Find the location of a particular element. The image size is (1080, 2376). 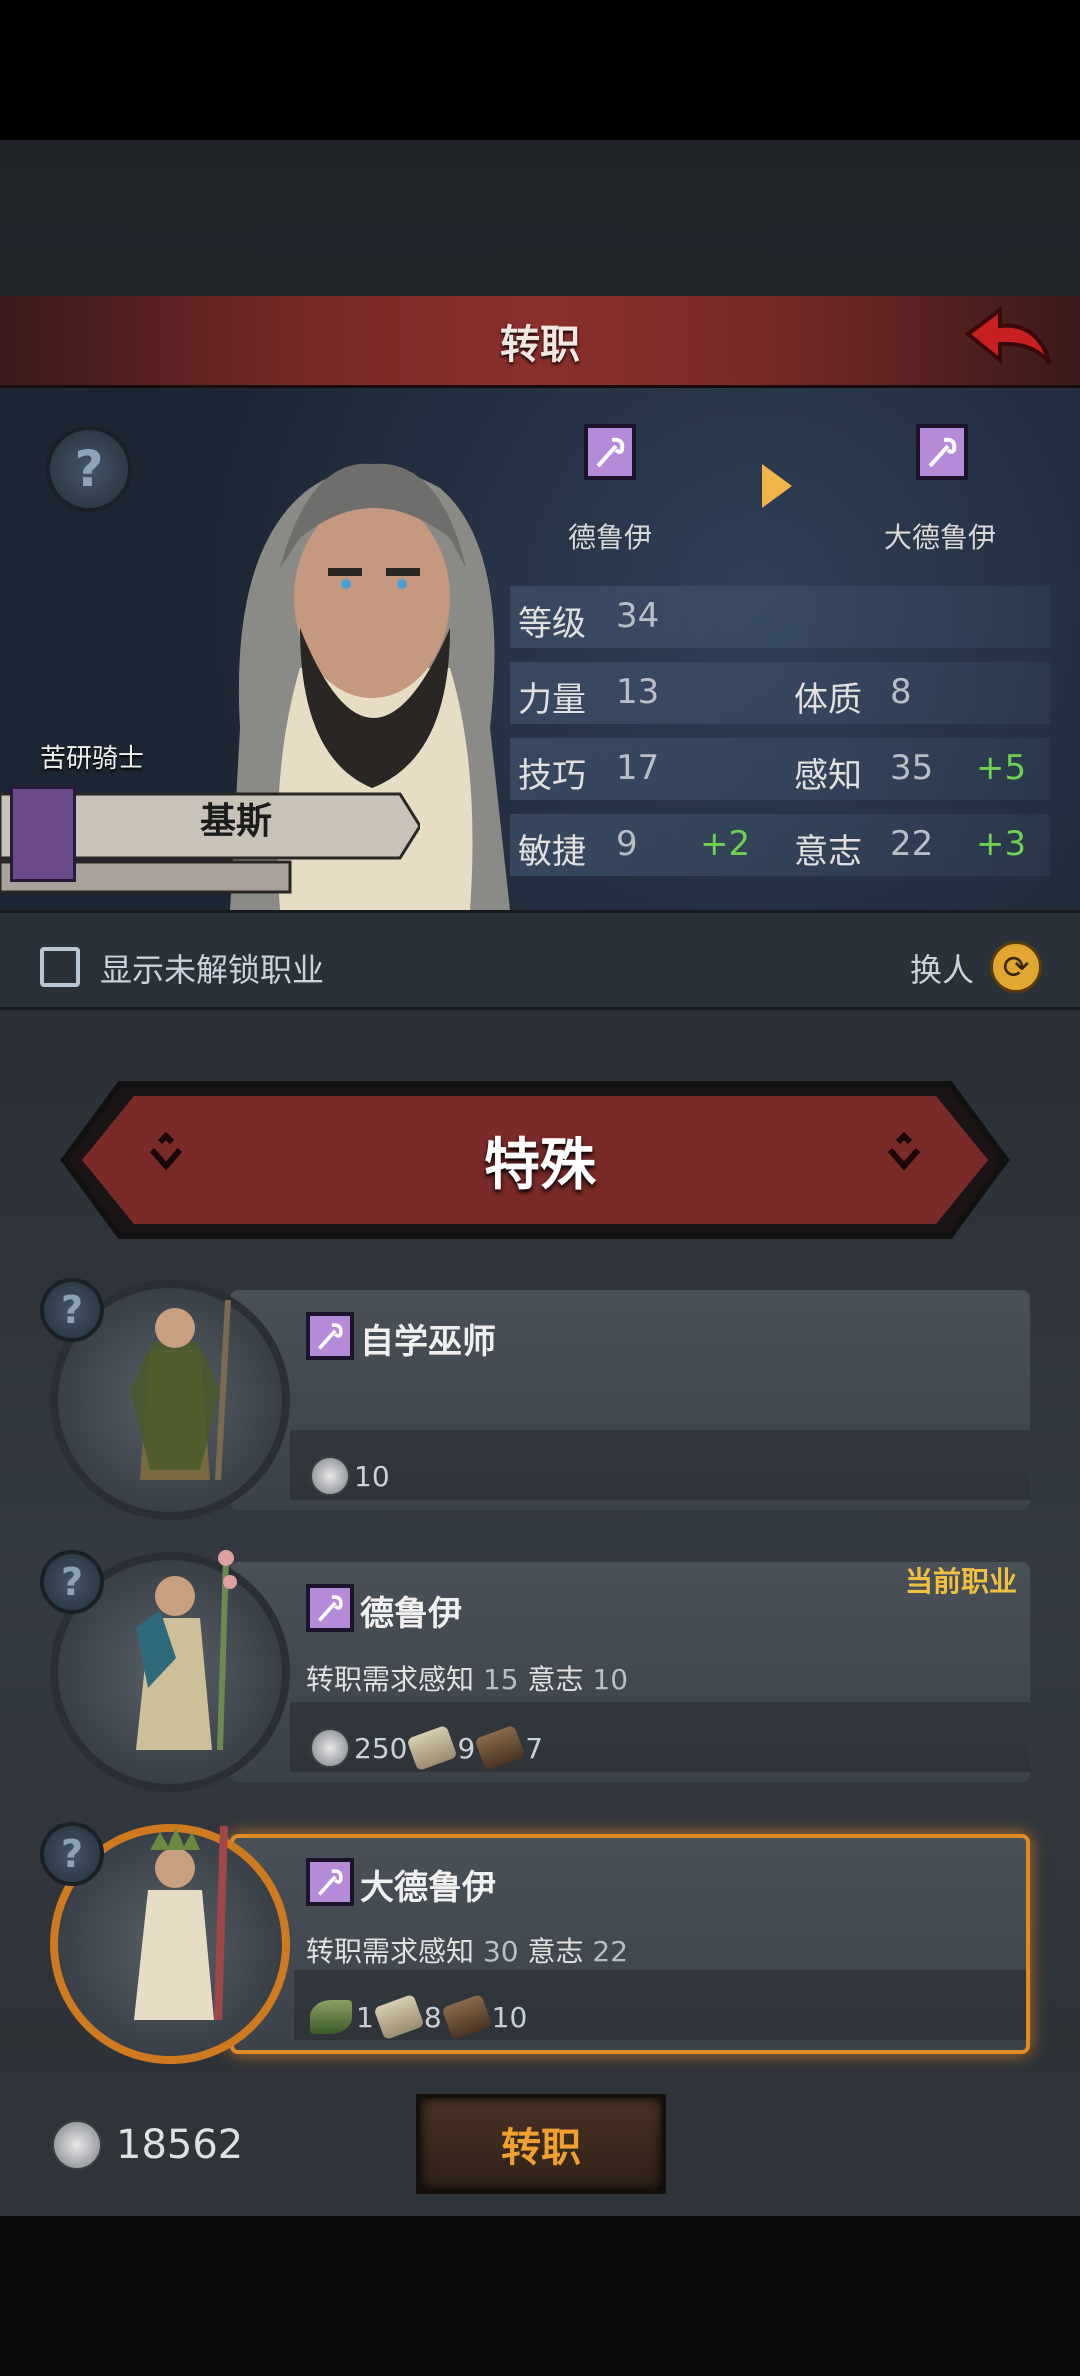

cost-scroll: 8 is located at coordinates (432, 2017).